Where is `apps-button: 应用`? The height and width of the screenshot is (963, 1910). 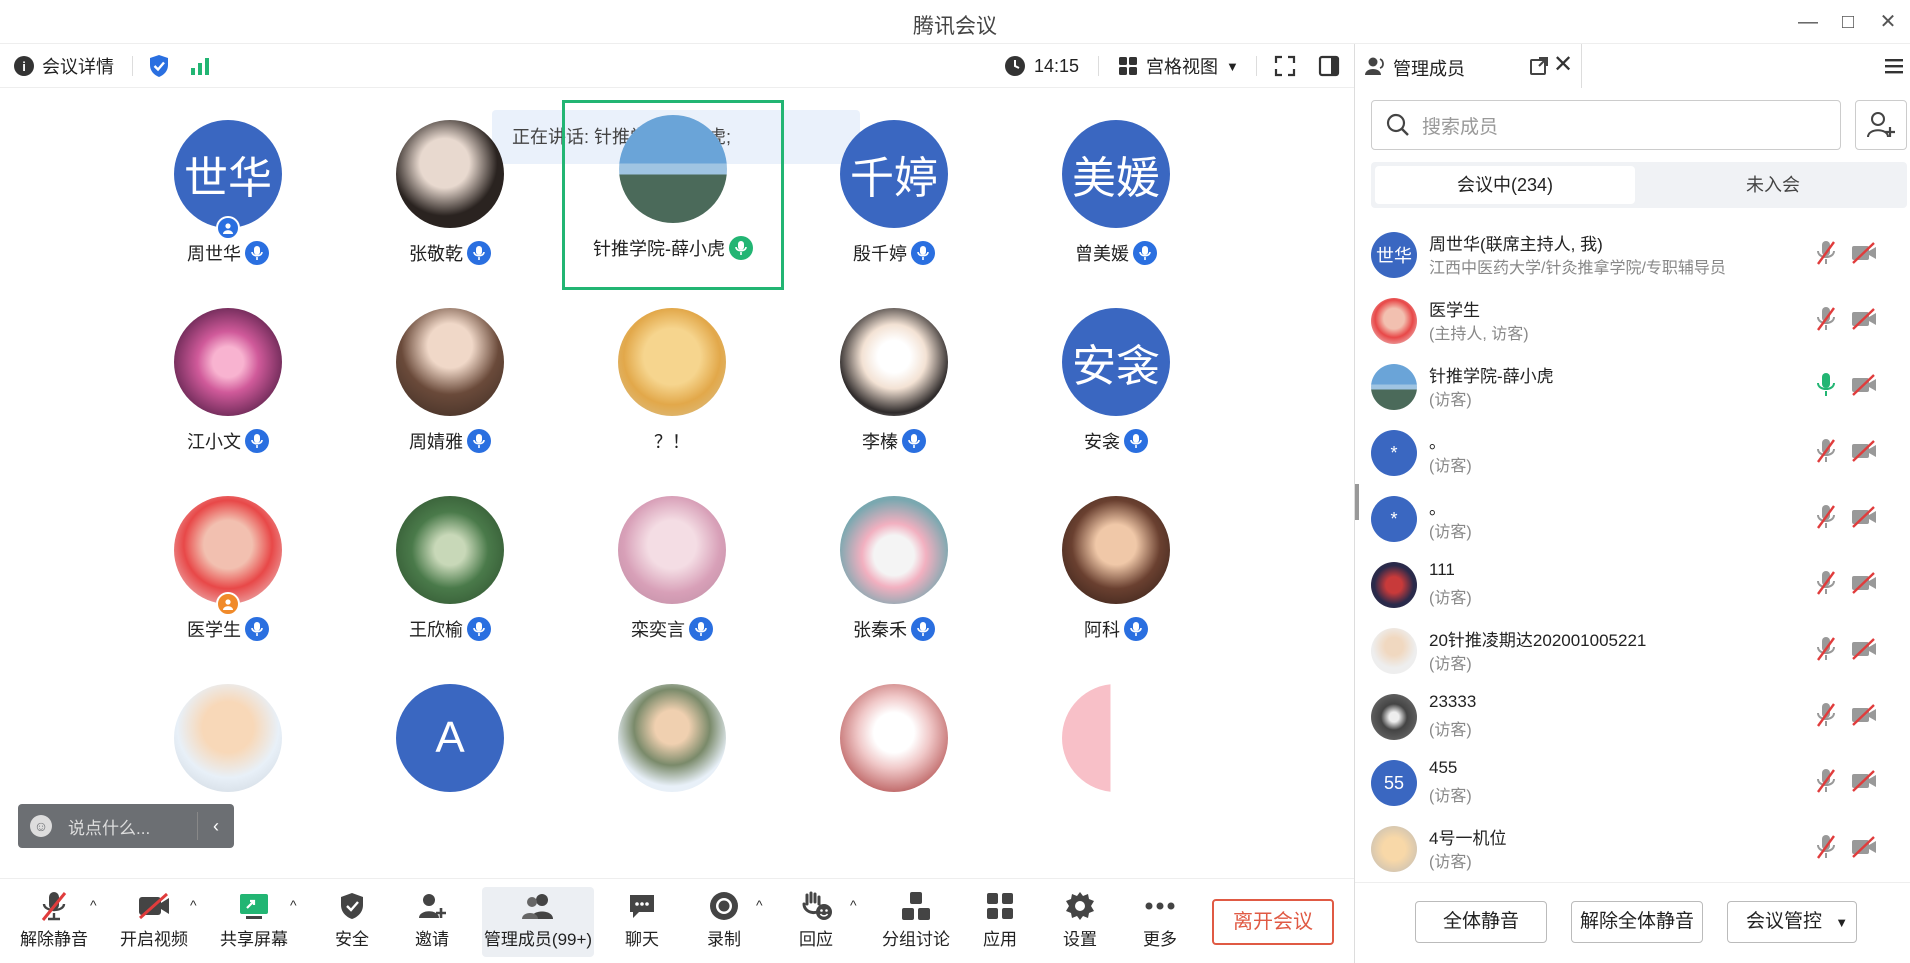 apps-button: 应用 is located at coordinates (1000, 922).